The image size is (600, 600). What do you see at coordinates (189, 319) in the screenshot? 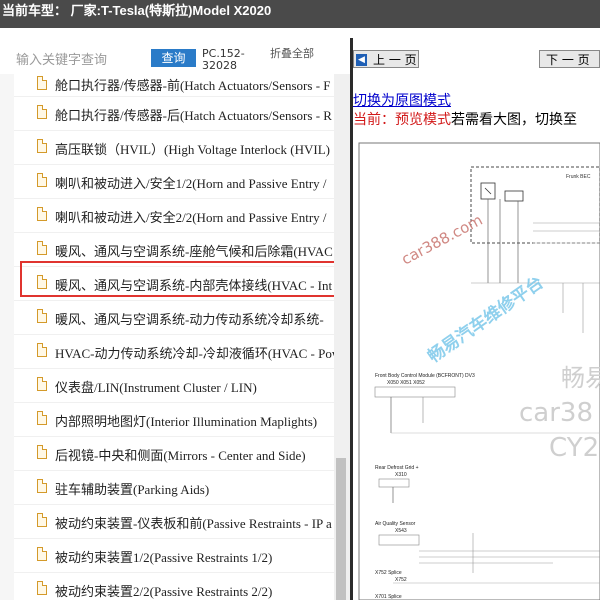
I see `tree-item-label: 暖风、通风与空调系统-动力传动系统冷却系统-` at bounding box center [189, 319].